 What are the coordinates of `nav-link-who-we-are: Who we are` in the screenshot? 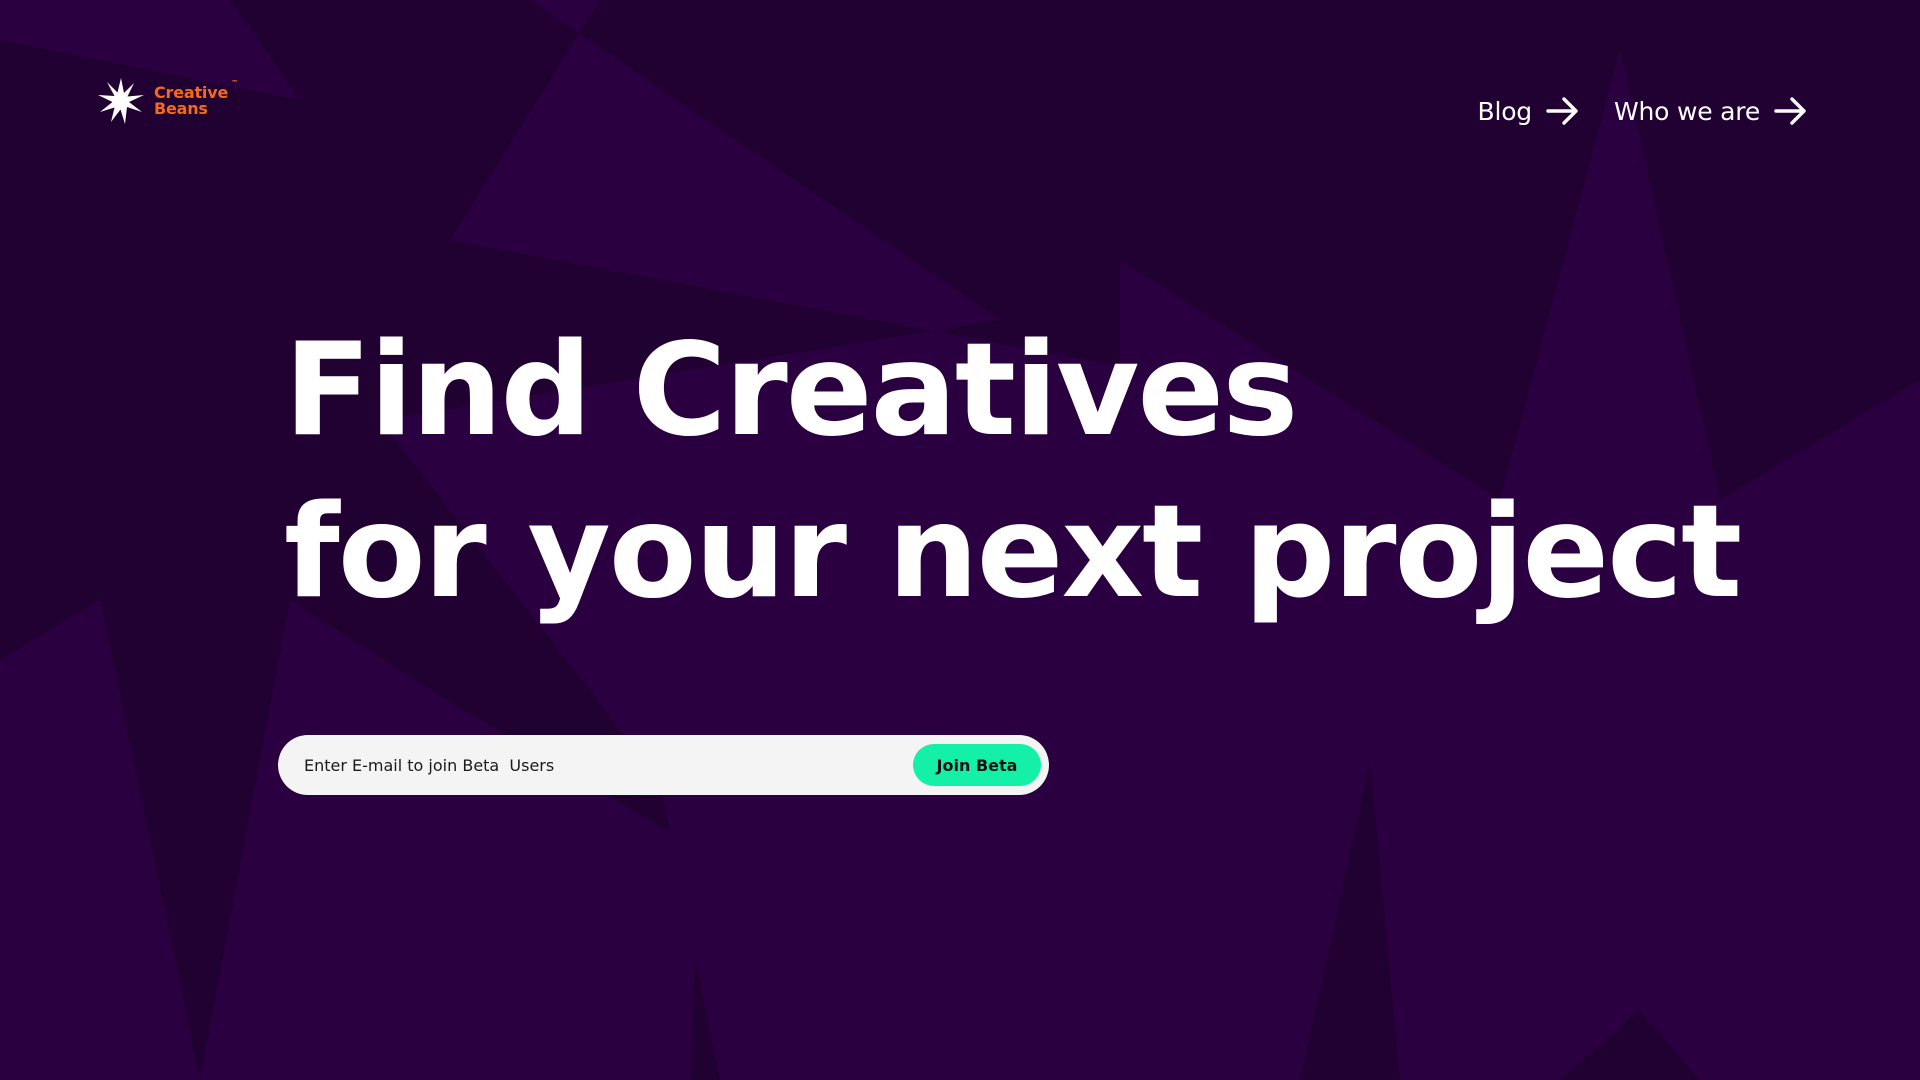 It's located at (1711, 111).